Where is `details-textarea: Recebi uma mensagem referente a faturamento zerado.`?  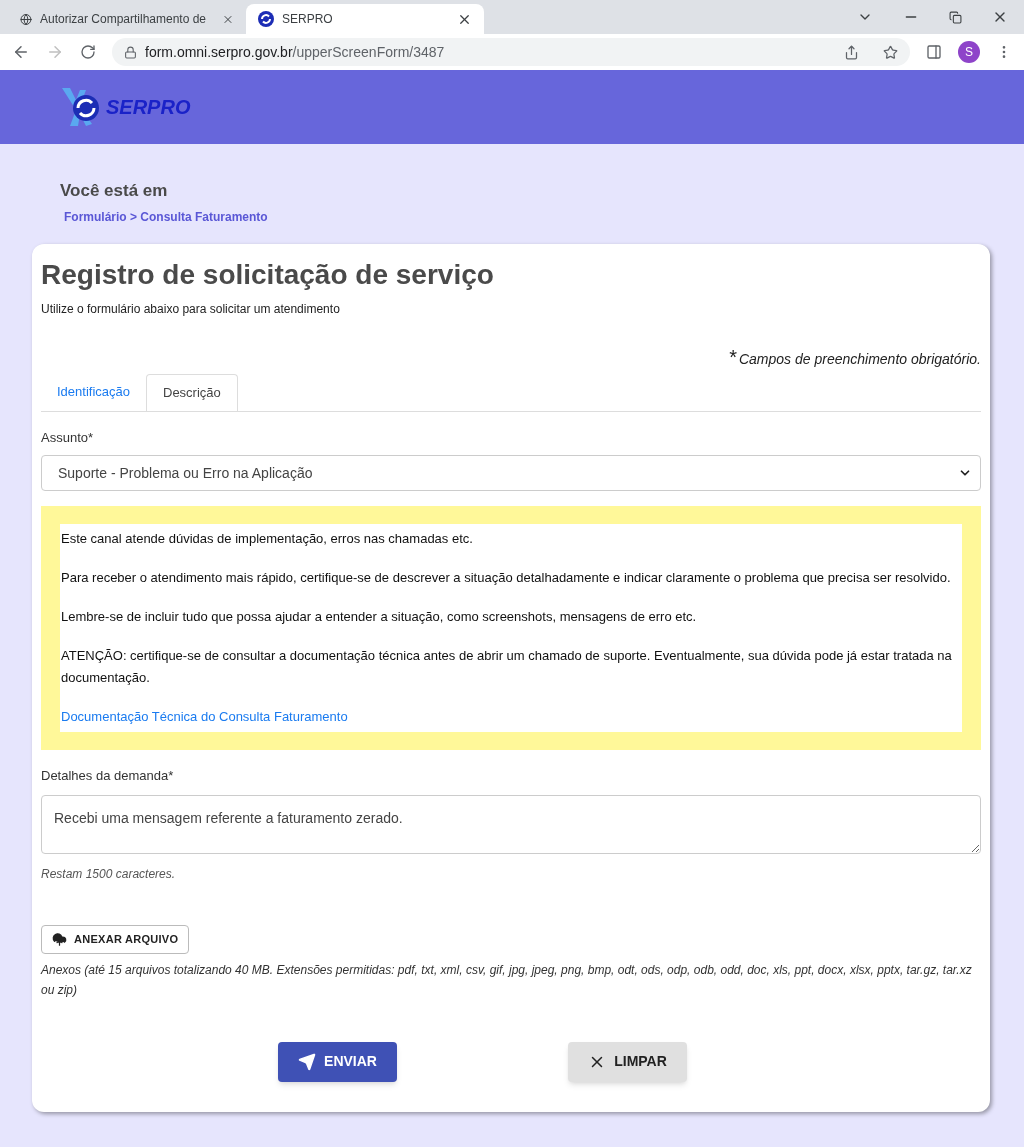 details-textarea: Recebi uma mensagem referente a faturamento zerado. is located at coordinates (511, 824).